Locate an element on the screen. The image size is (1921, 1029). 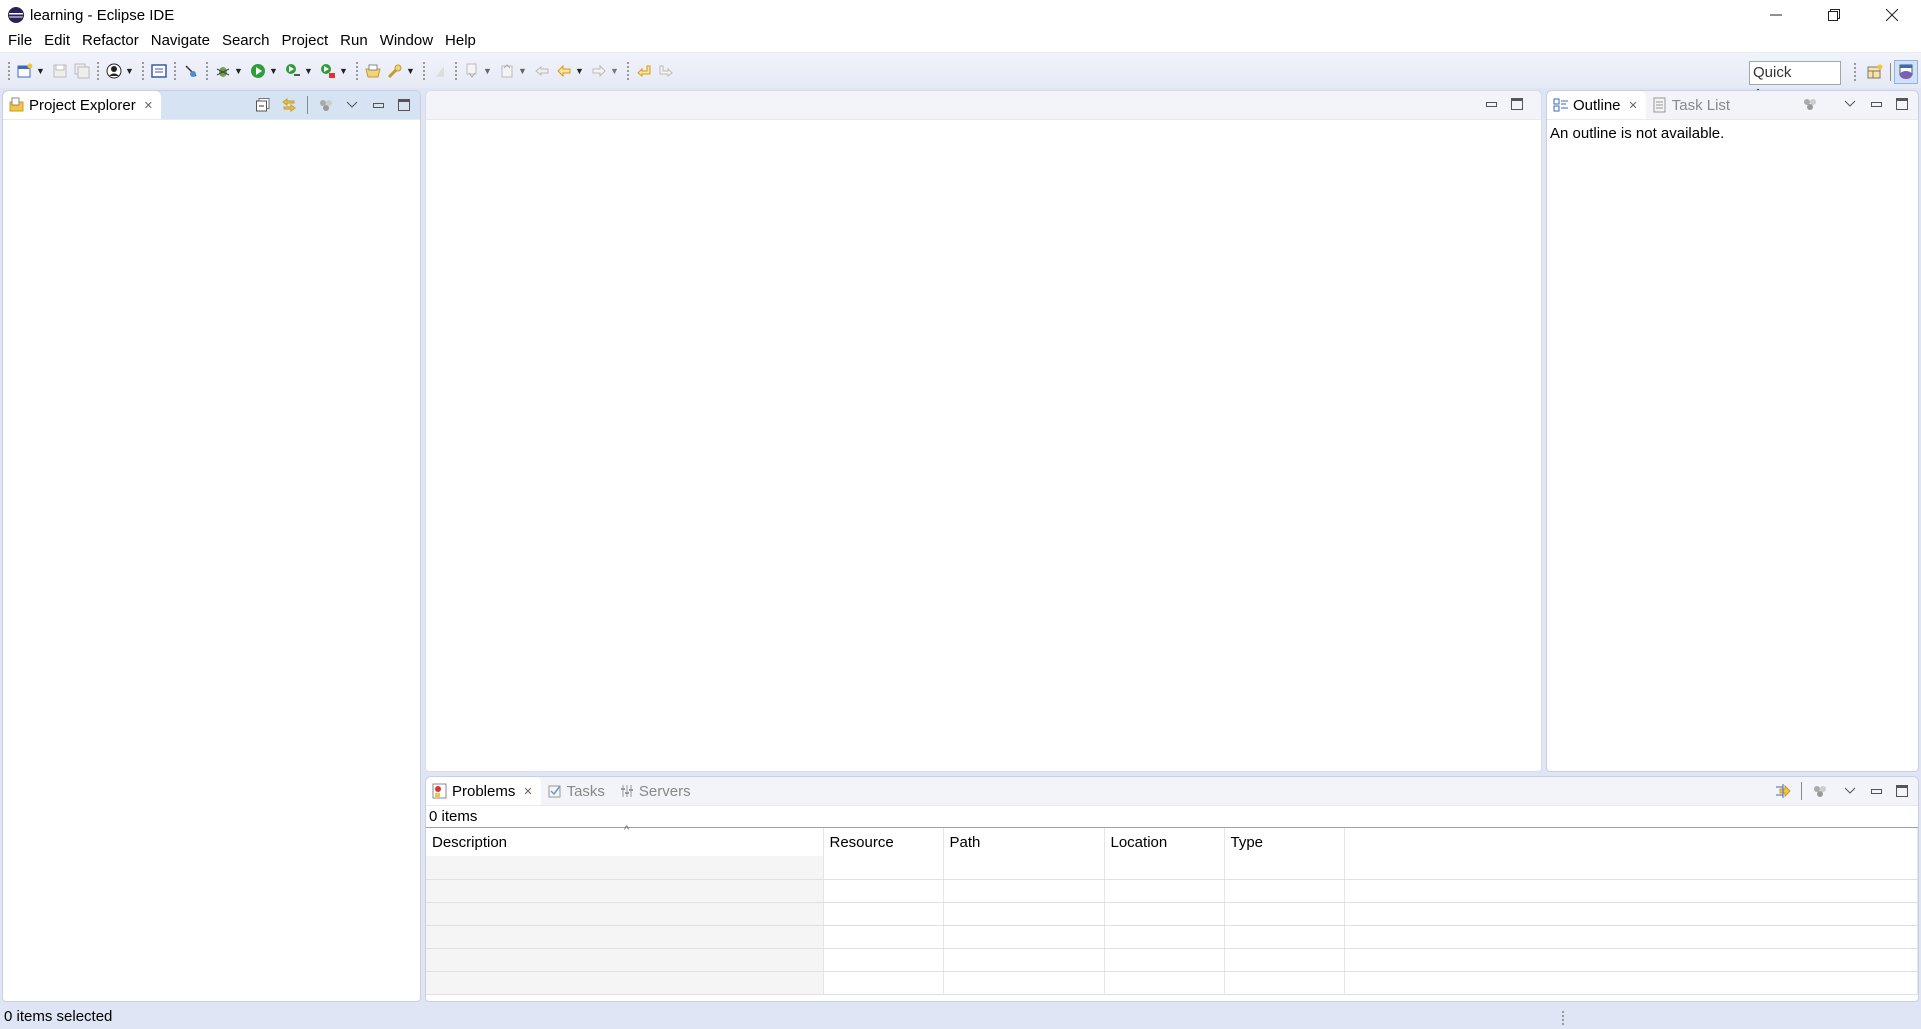
perspective-separator is located at coordinates (1890, 72).